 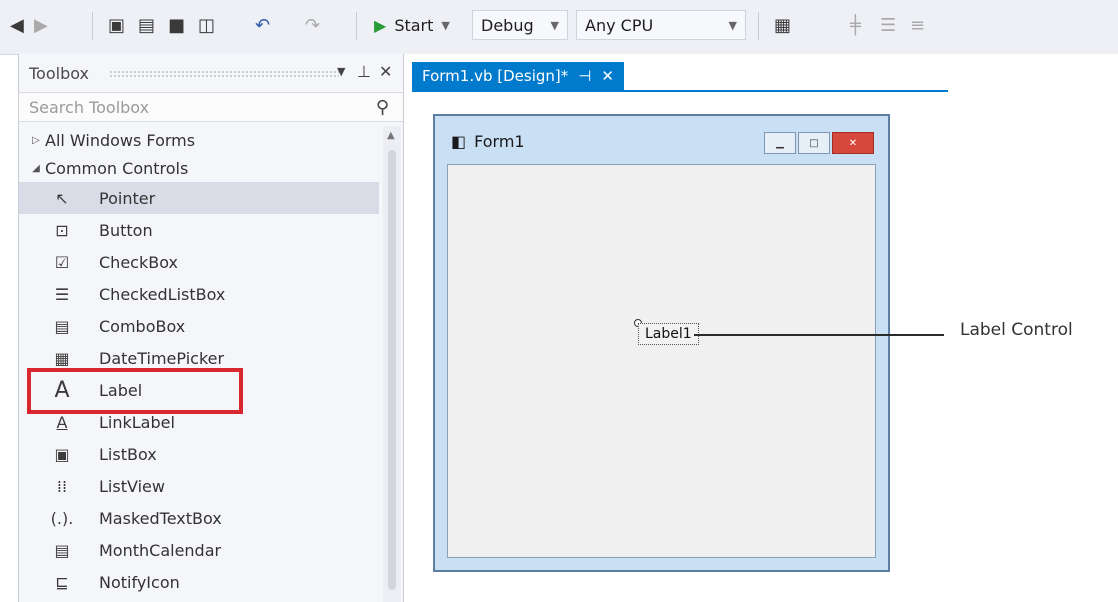 I want to click on new-project-icon: ▣, so click(x=116, y=25).